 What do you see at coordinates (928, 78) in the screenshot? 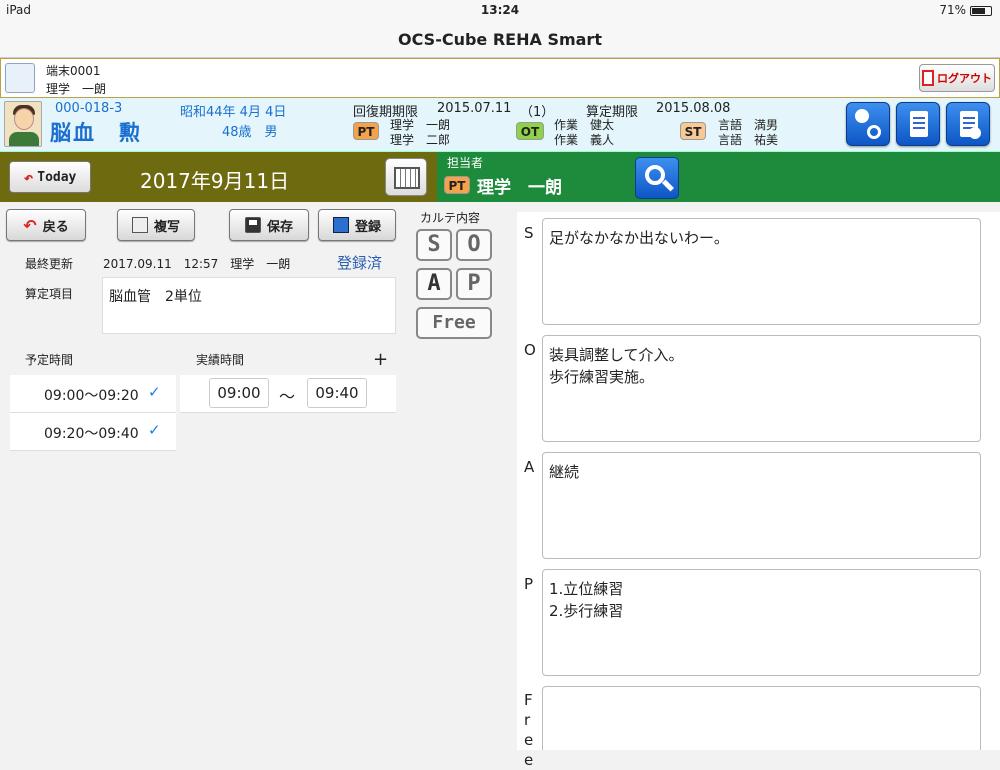
I see `door-icon` at bounding box center [928, 78].